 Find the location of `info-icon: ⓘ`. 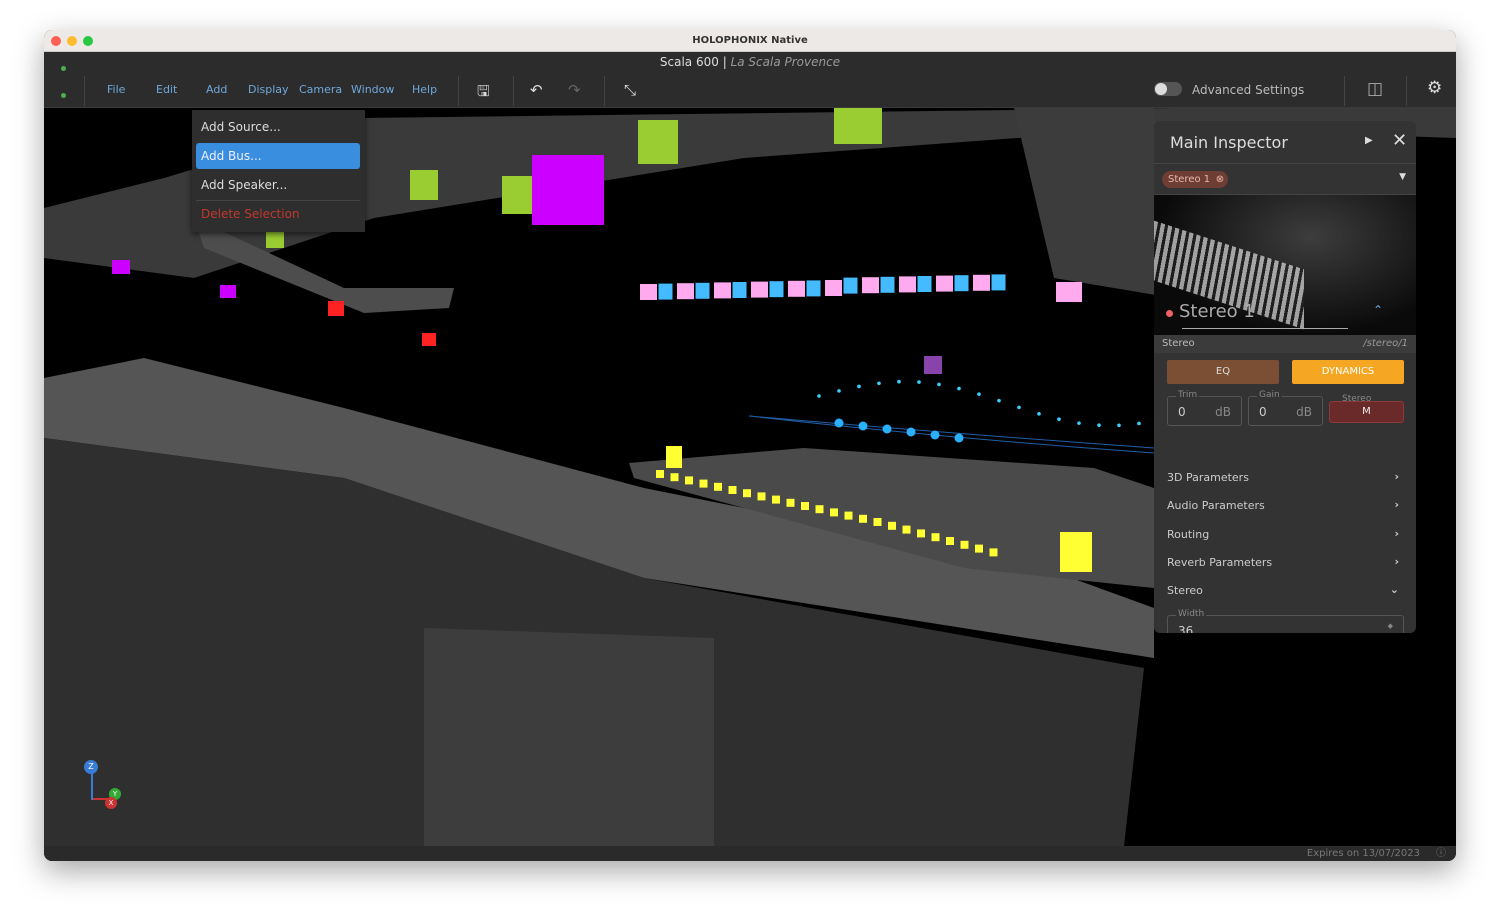

info-icon: ⓘ is located at coordinates (1441, 853).